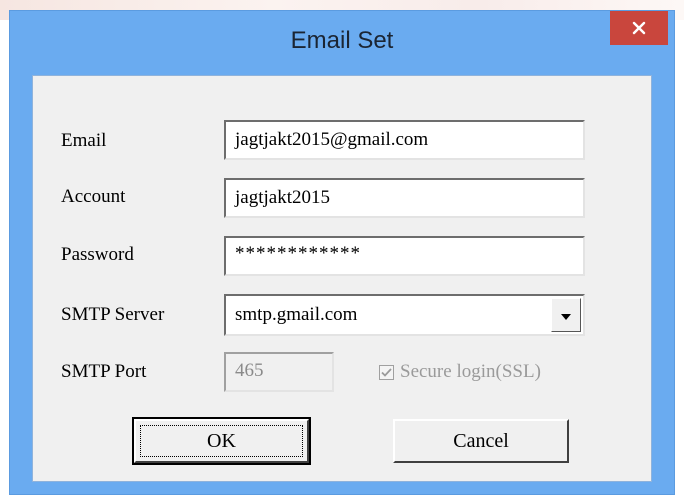 This screenshot has height=503, width=684. I want to click on chevron-down-icon, so click(566, 315).